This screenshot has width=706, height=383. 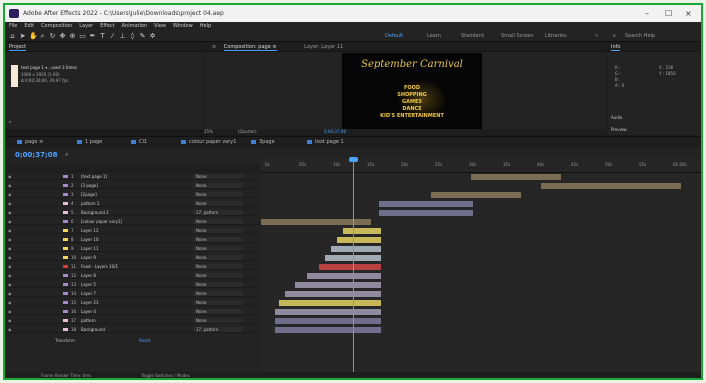 What do you see at coordinates (144, 340) in the screenshot?
I see `reset-link: Reset` at bounding box center [144, 340].